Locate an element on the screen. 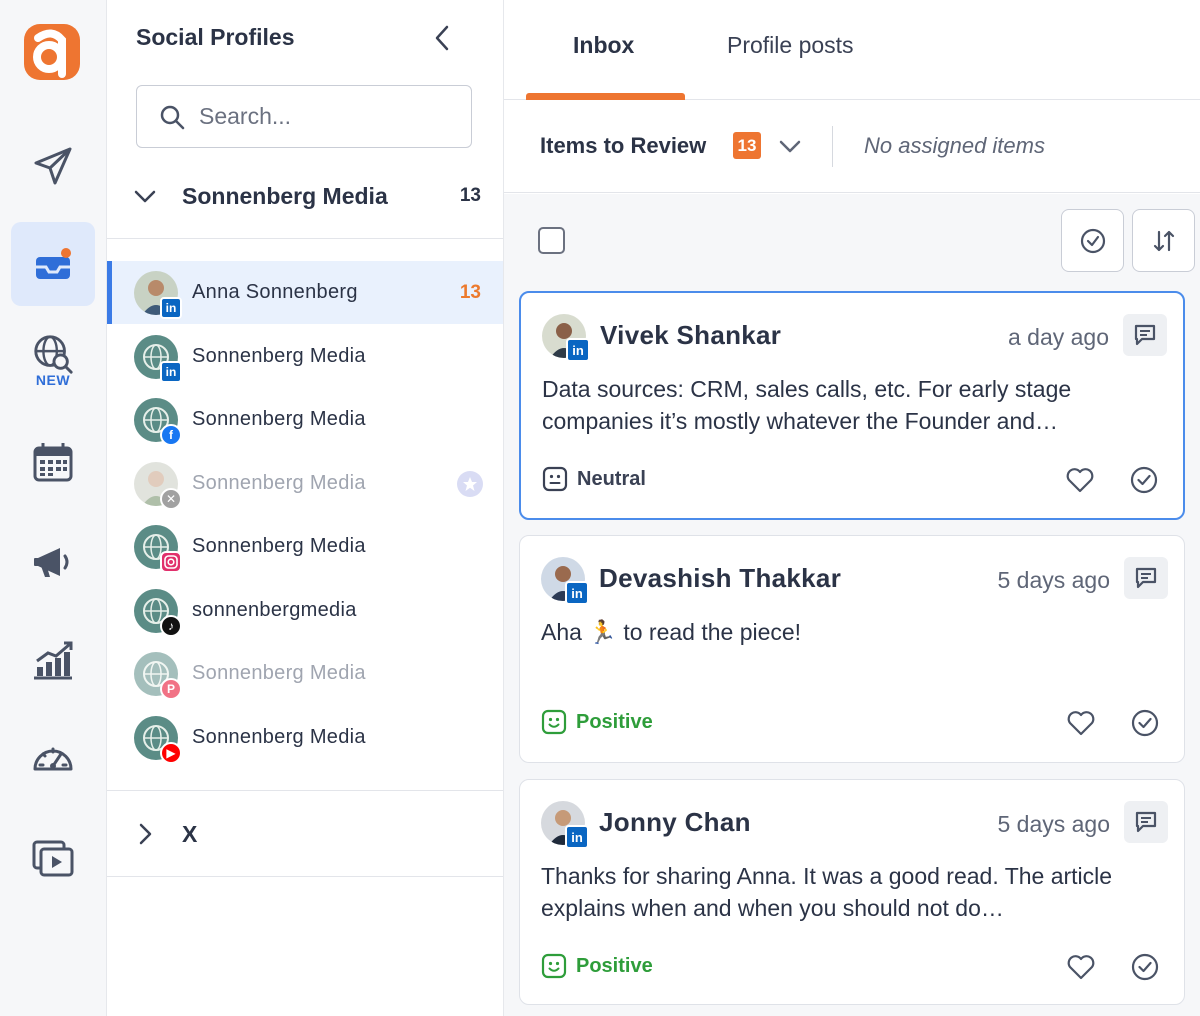  profile-count: 13 is located at coordinates (470, 292).